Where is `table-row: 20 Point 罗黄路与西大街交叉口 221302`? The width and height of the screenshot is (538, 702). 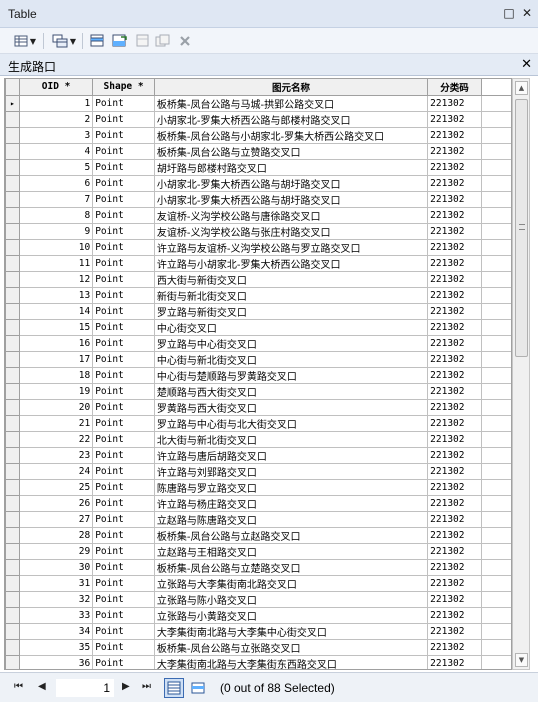
table-row: 20 Point 罗黄路与西大街交叉口 221302 is located at coordinates (258, 407).